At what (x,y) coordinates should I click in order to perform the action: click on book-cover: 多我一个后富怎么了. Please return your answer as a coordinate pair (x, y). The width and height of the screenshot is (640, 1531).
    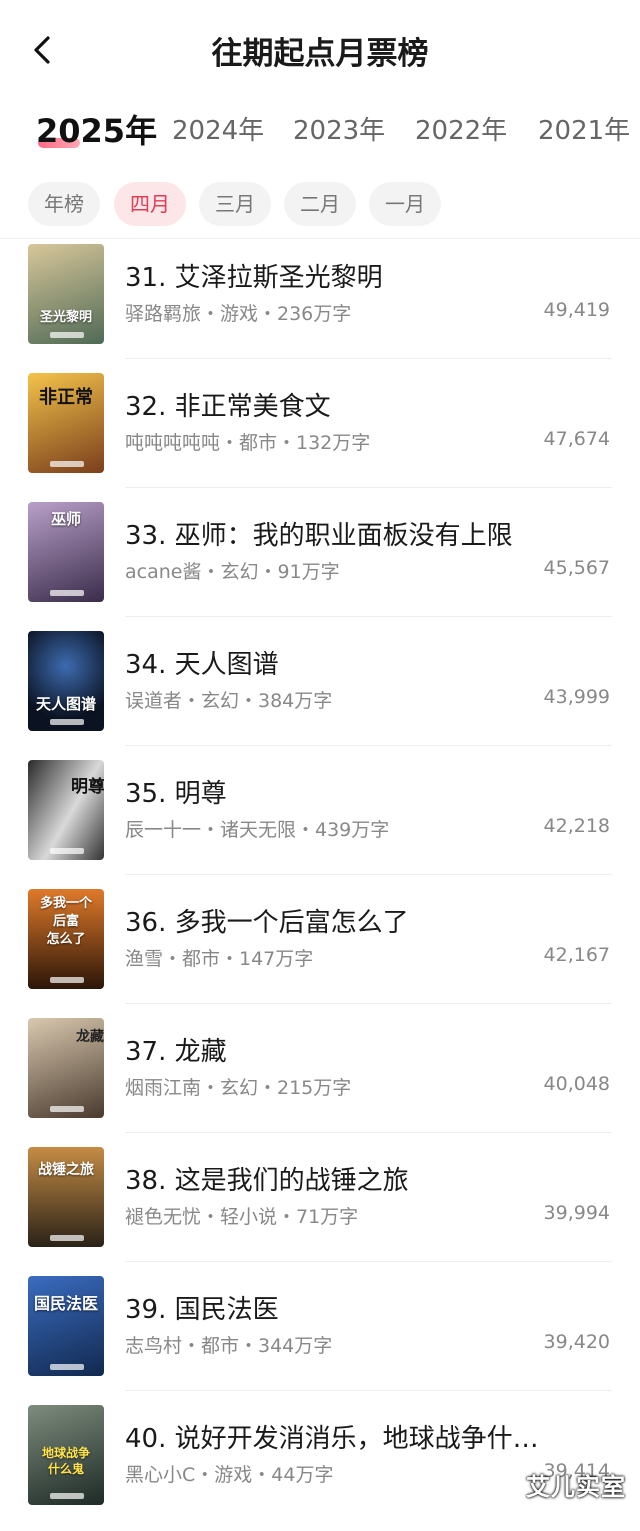
    Looking at the image, I should click on (66, 939).